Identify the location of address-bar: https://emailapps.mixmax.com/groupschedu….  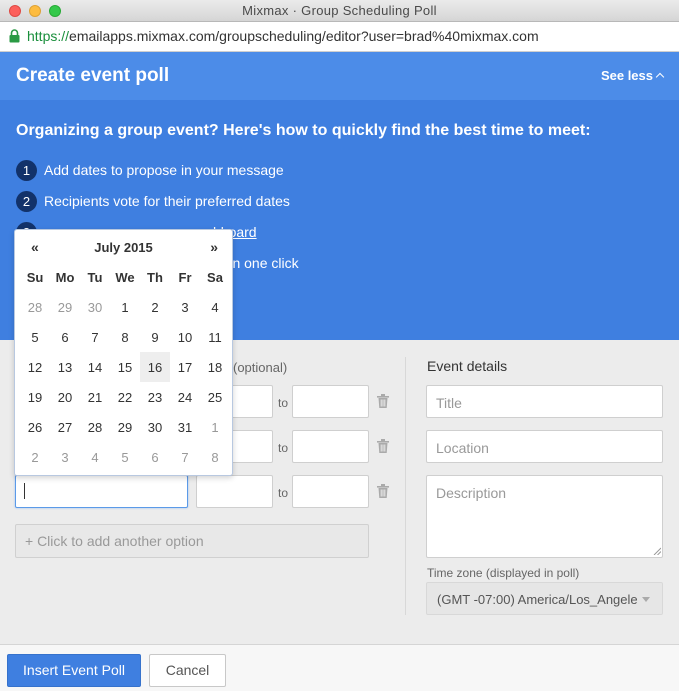
(339, 37).